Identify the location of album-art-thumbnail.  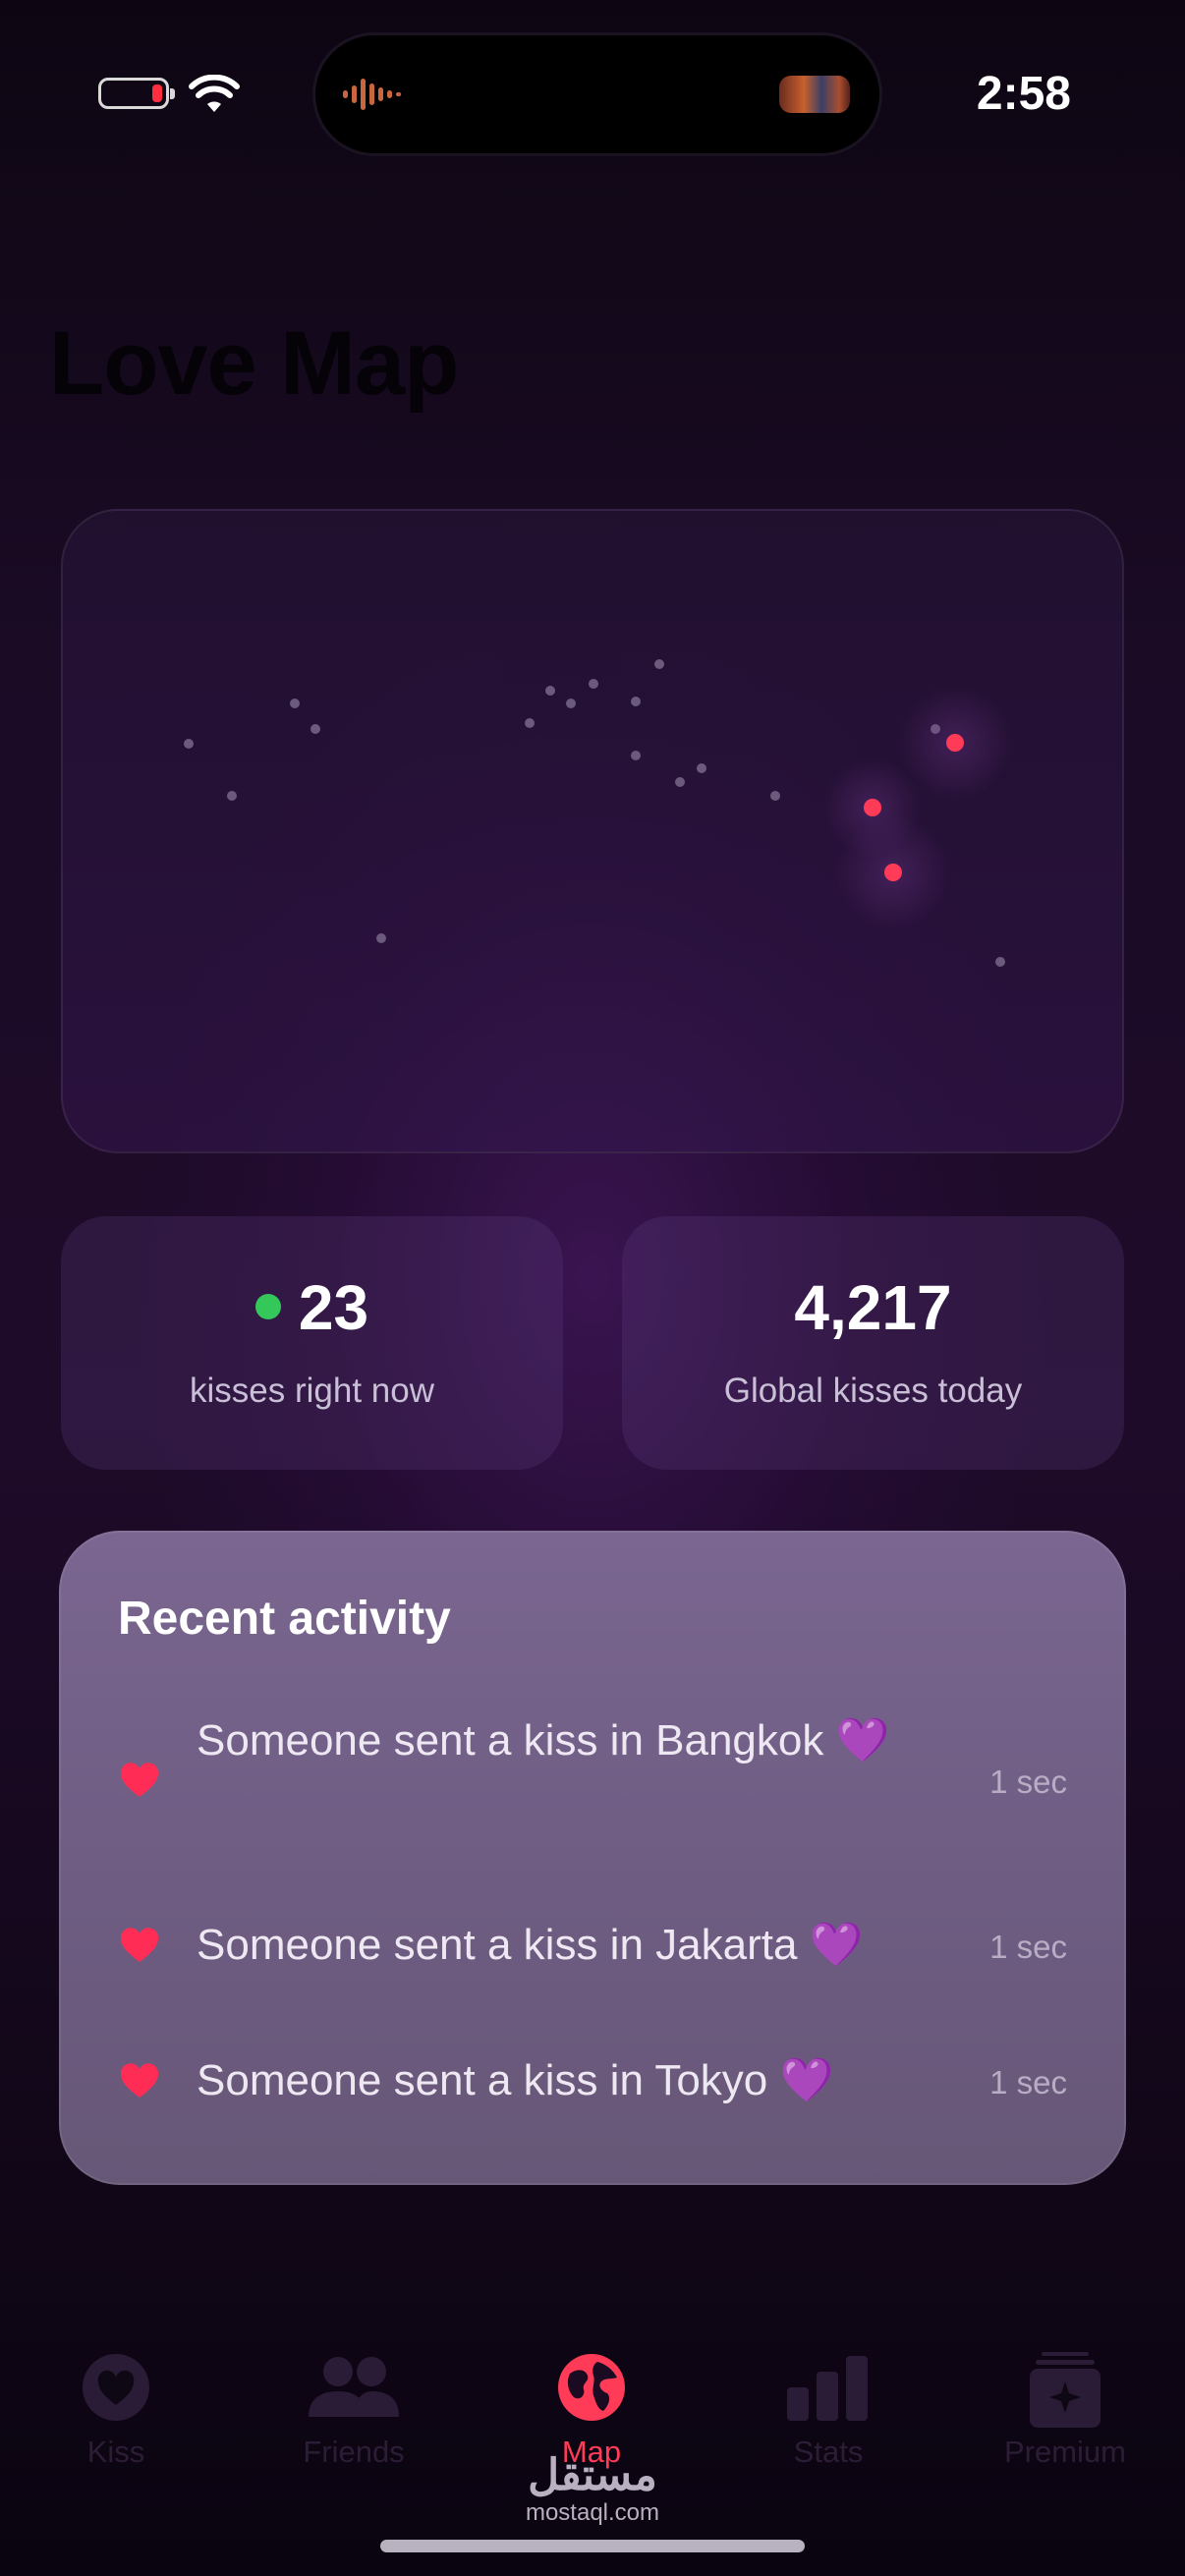
(815, 94).